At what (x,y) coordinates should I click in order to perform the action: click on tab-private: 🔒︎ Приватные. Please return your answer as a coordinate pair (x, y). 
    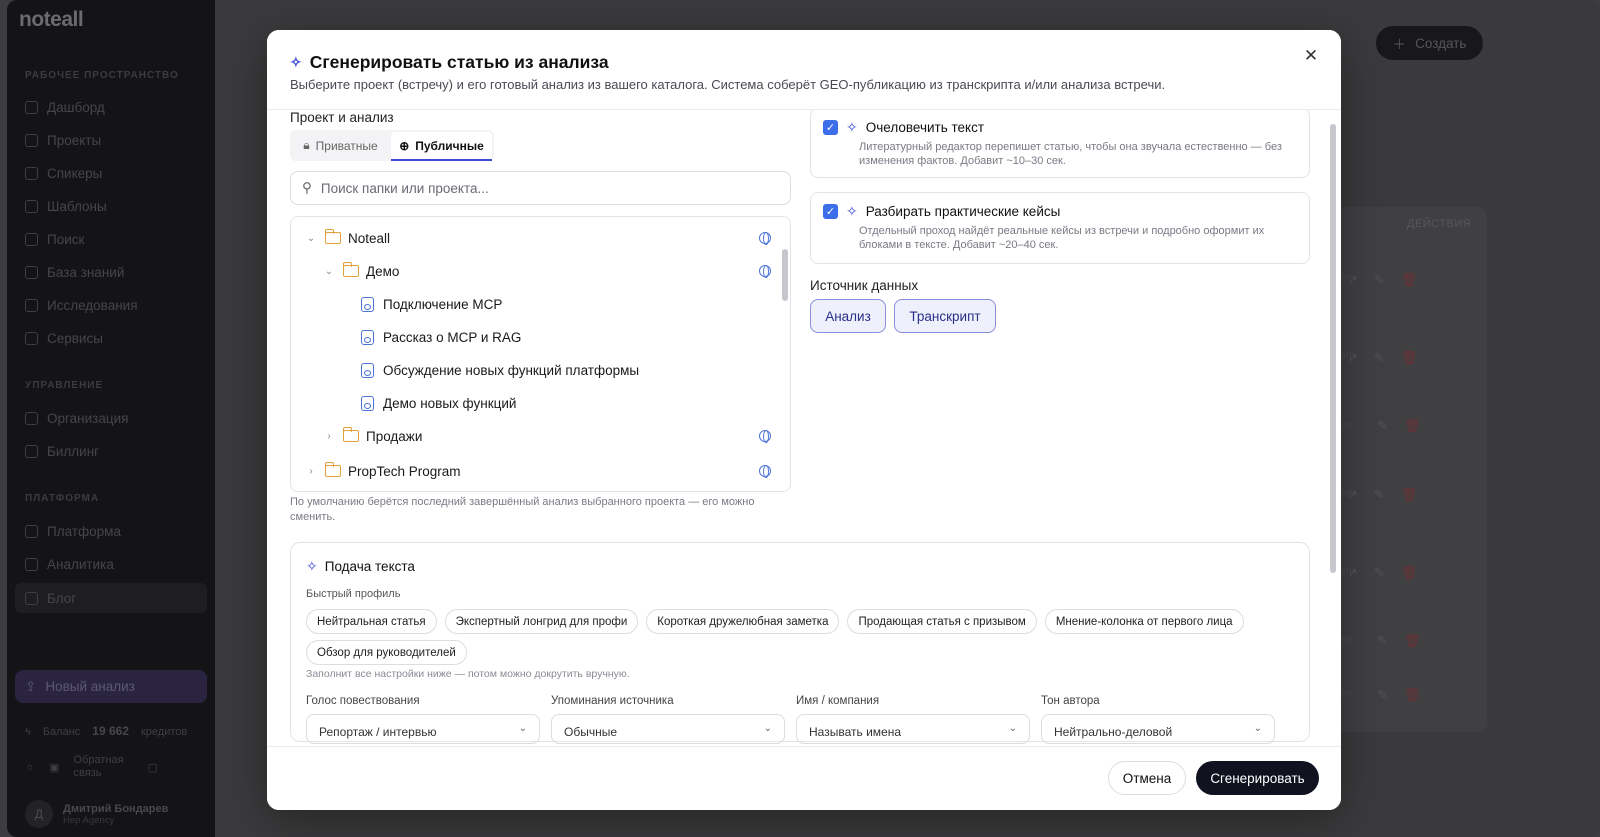
    Looking at the image, I should click on (340, 145).